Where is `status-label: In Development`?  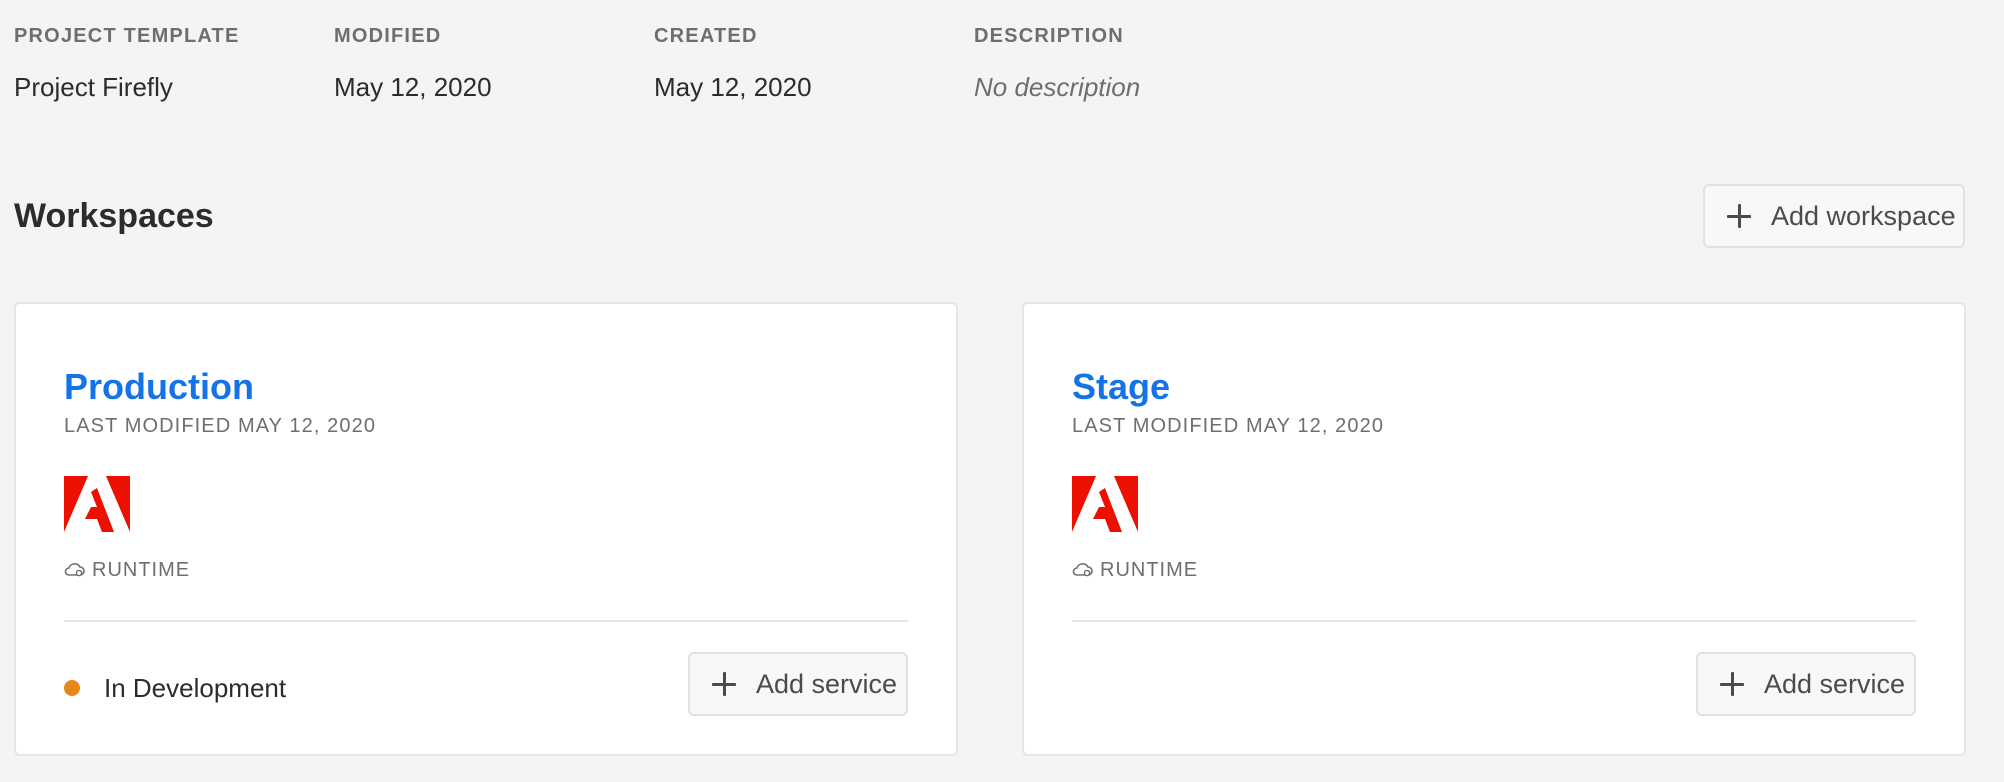
status-label: In Development is located at coordinates (195, 688).